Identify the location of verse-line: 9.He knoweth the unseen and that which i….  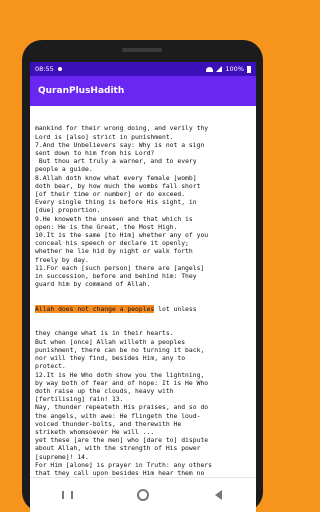
(114, 218).